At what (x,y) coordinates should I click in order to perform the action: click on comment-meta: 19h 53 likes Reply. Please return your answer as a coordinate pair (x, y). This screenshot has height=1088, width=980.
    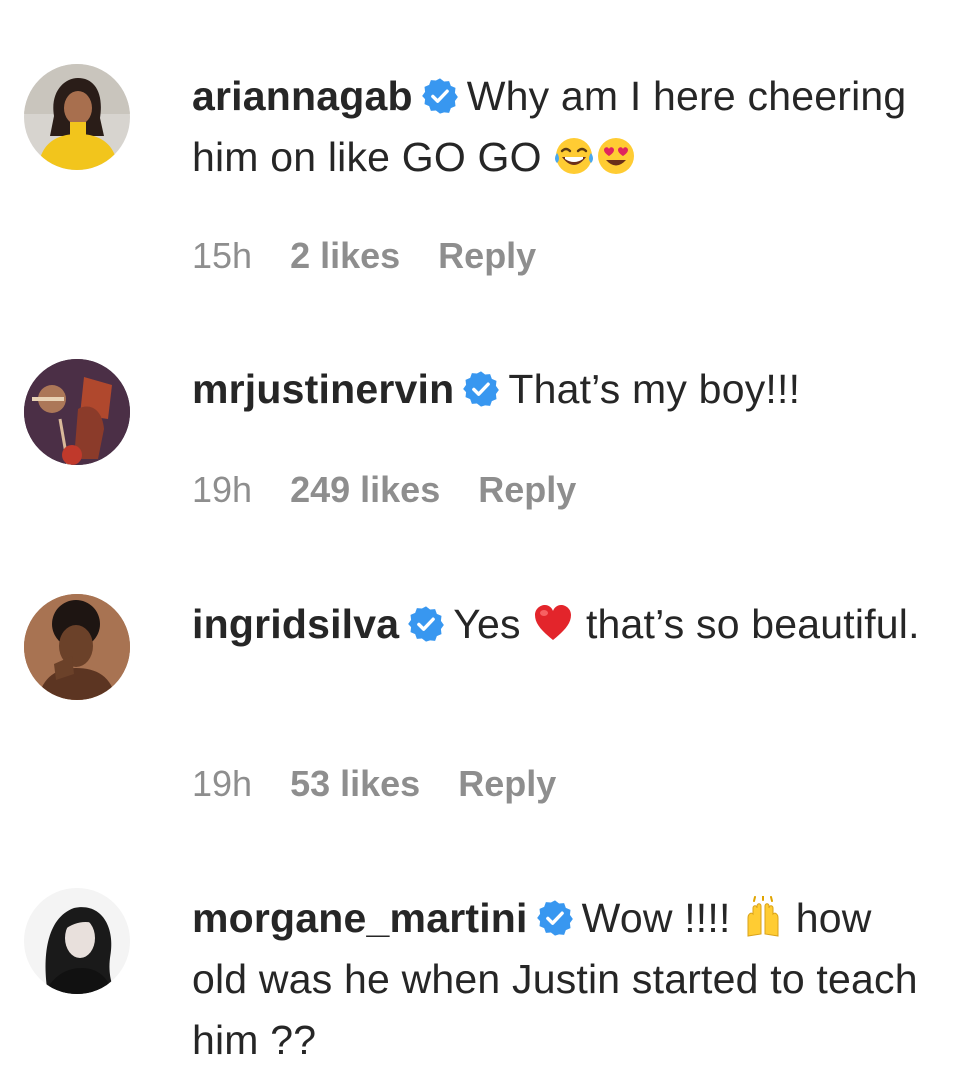
    Looking at the image, I should click on (393, 784).